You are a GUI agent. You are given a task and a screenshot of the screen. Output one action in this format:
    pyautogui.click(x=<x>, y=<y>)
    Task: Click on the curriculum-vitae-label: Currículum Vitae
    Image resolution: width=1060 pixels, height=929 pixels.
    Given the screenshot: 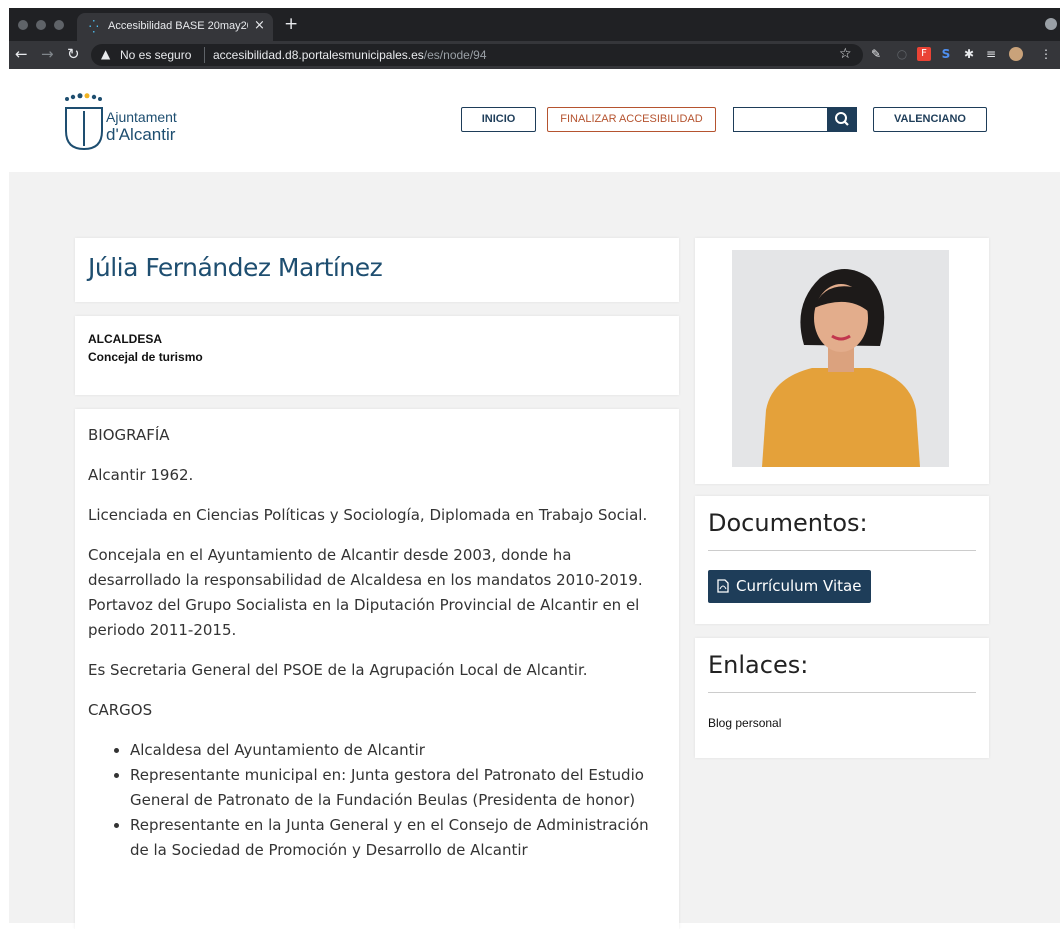 What is the action you would take?
    pyautogui.click(x=799, y=586)
    